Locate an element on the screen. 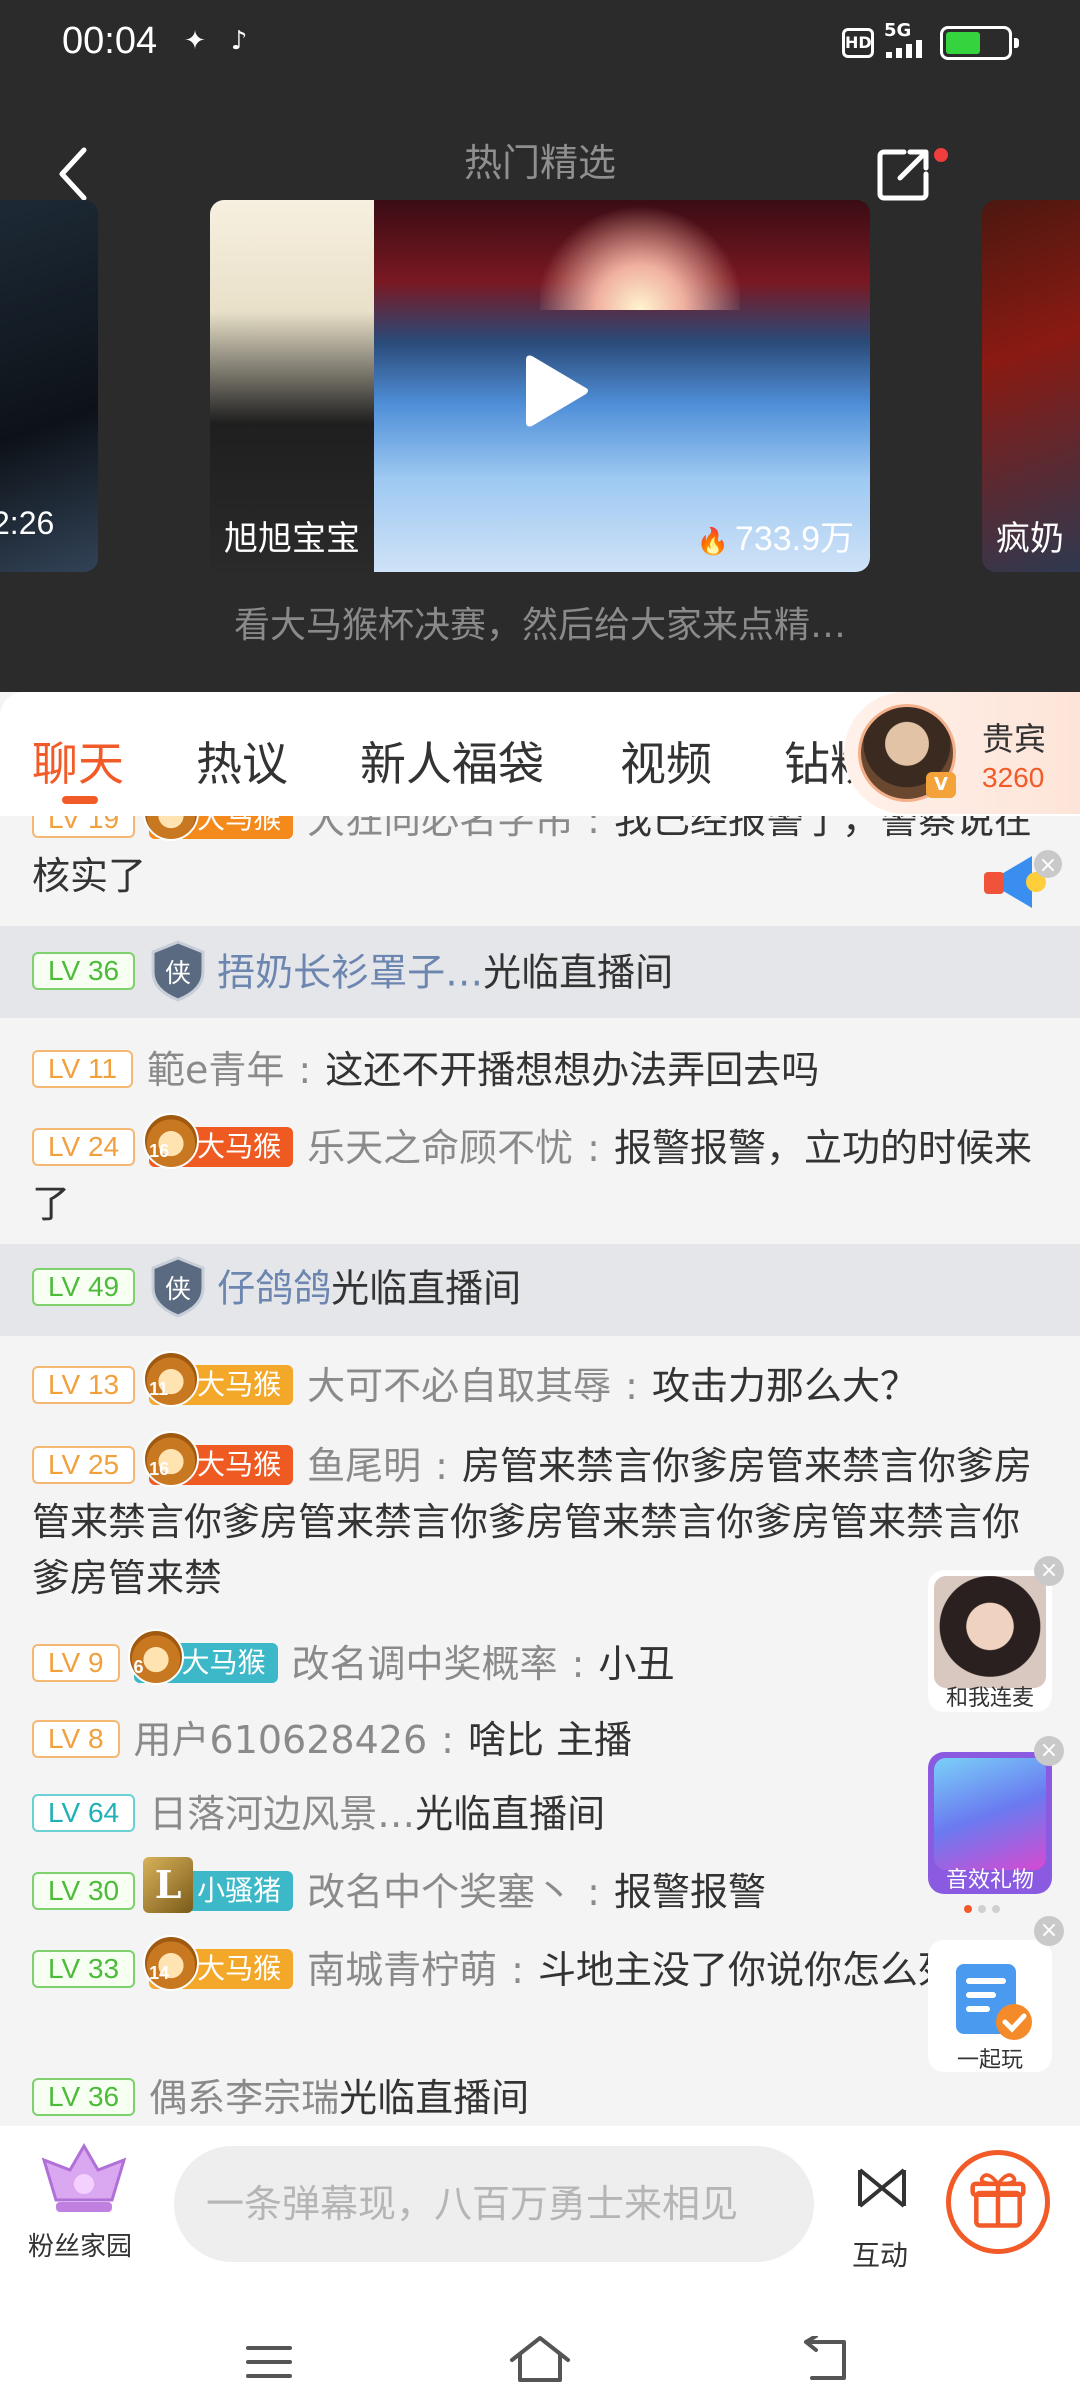 This screenshot has height=2408, width=1080. fan-home-icon is located at coordinates (84, 2180).